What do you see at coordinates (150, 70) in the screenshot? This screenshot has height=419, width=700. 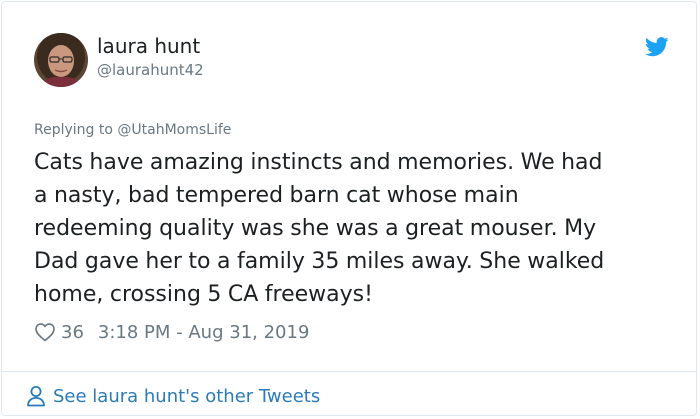 I see `author-handle: @laurahunt42` at bounding box center [150, 70].